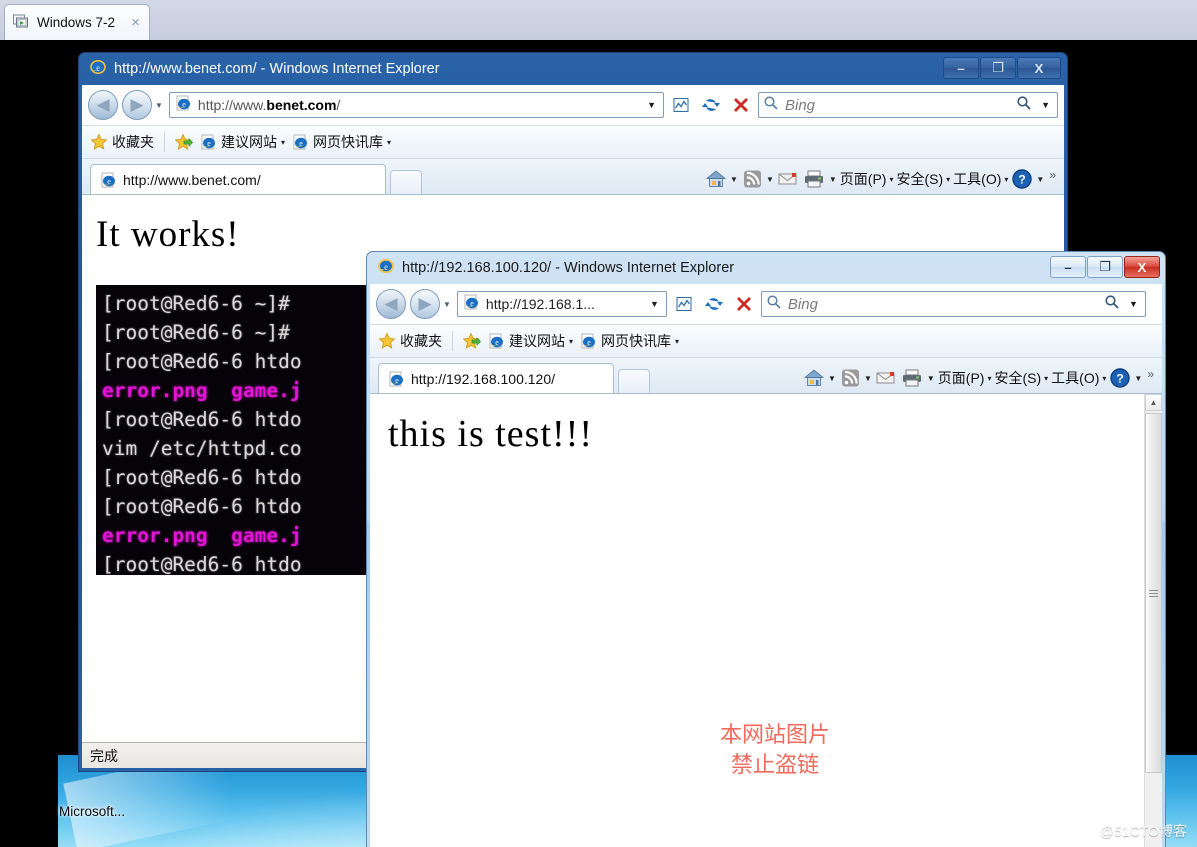 Image resolution: width=1197 pixels, height=847 pixels. Describe the element at coordinates (416, 105) in the screenshot. I see `address-bar: e http://www.benet.com/ ▼` at that location.